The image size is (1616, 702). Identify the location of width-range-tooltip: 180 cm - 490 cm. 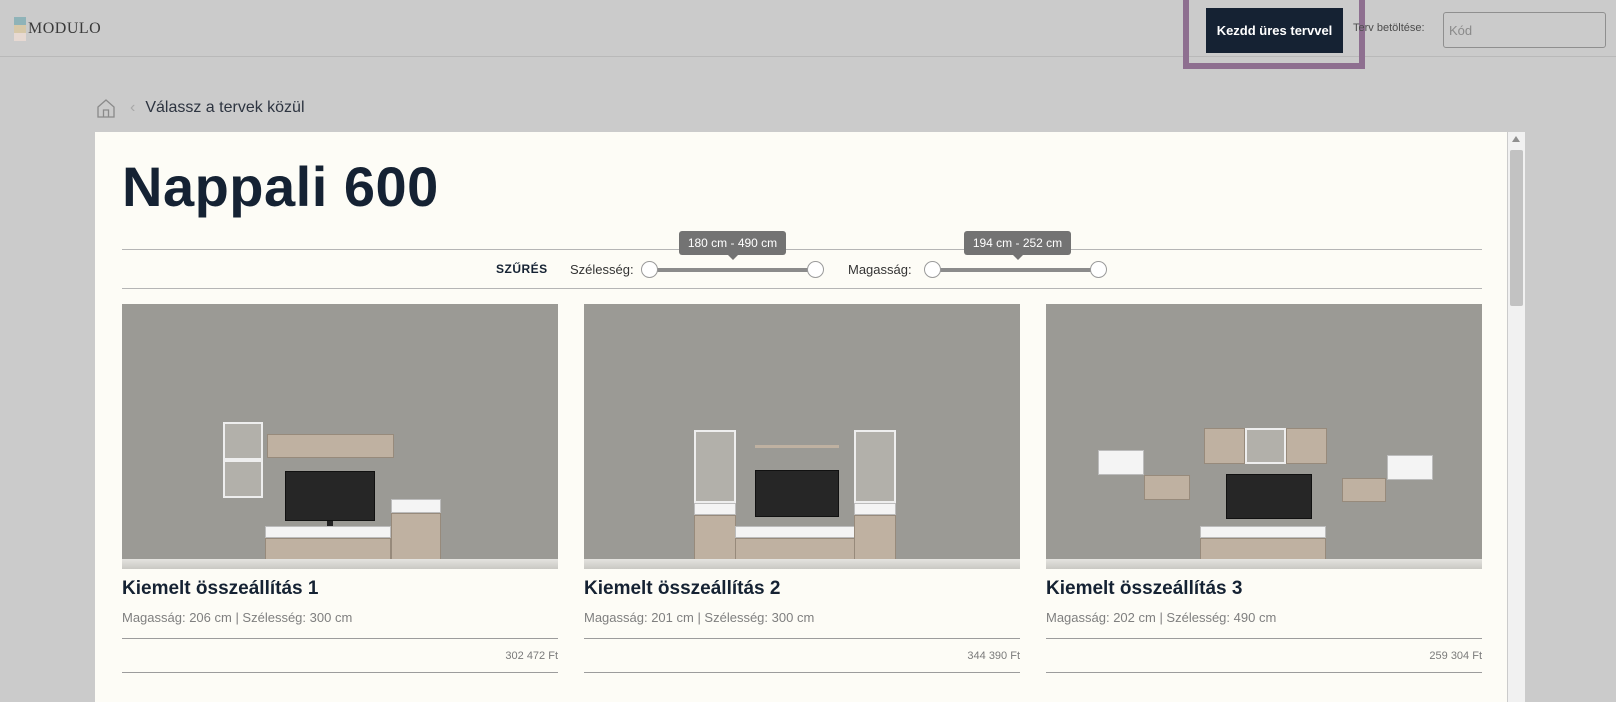
(732, 245).